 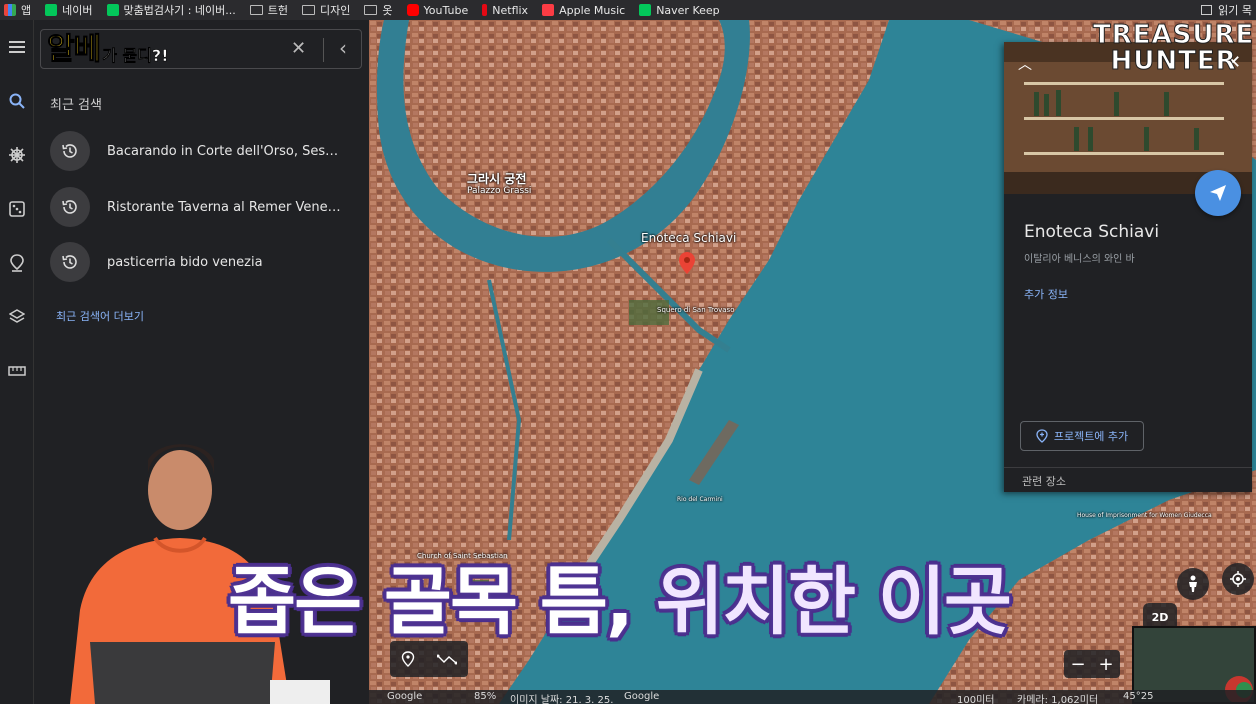 What do you see at coordinates (485, 696) in the screenshot?
I see `status-percent: 85%` at bounding box center [485, 696].